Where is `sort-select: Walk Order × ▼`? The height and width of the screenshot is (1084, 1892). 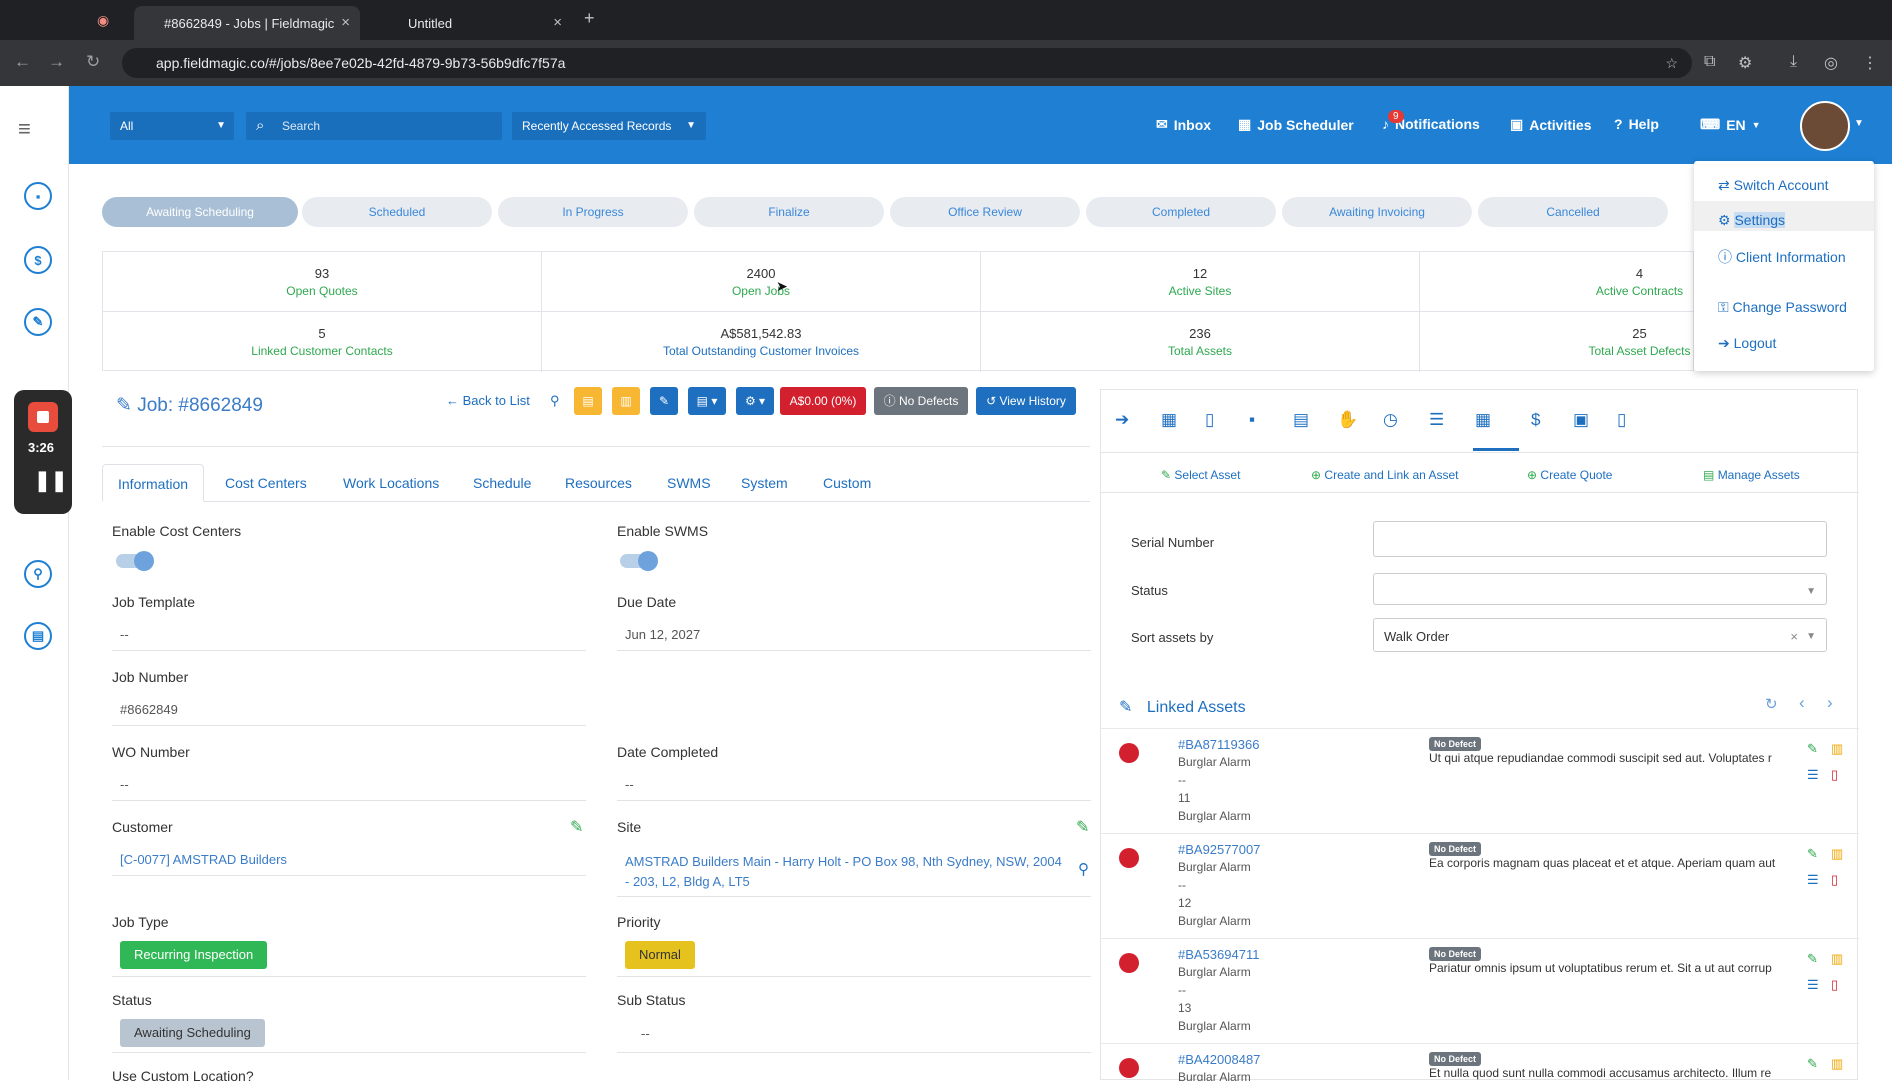 sort-select: Walk Order × ▼ is located at coordinates (1600, 635).